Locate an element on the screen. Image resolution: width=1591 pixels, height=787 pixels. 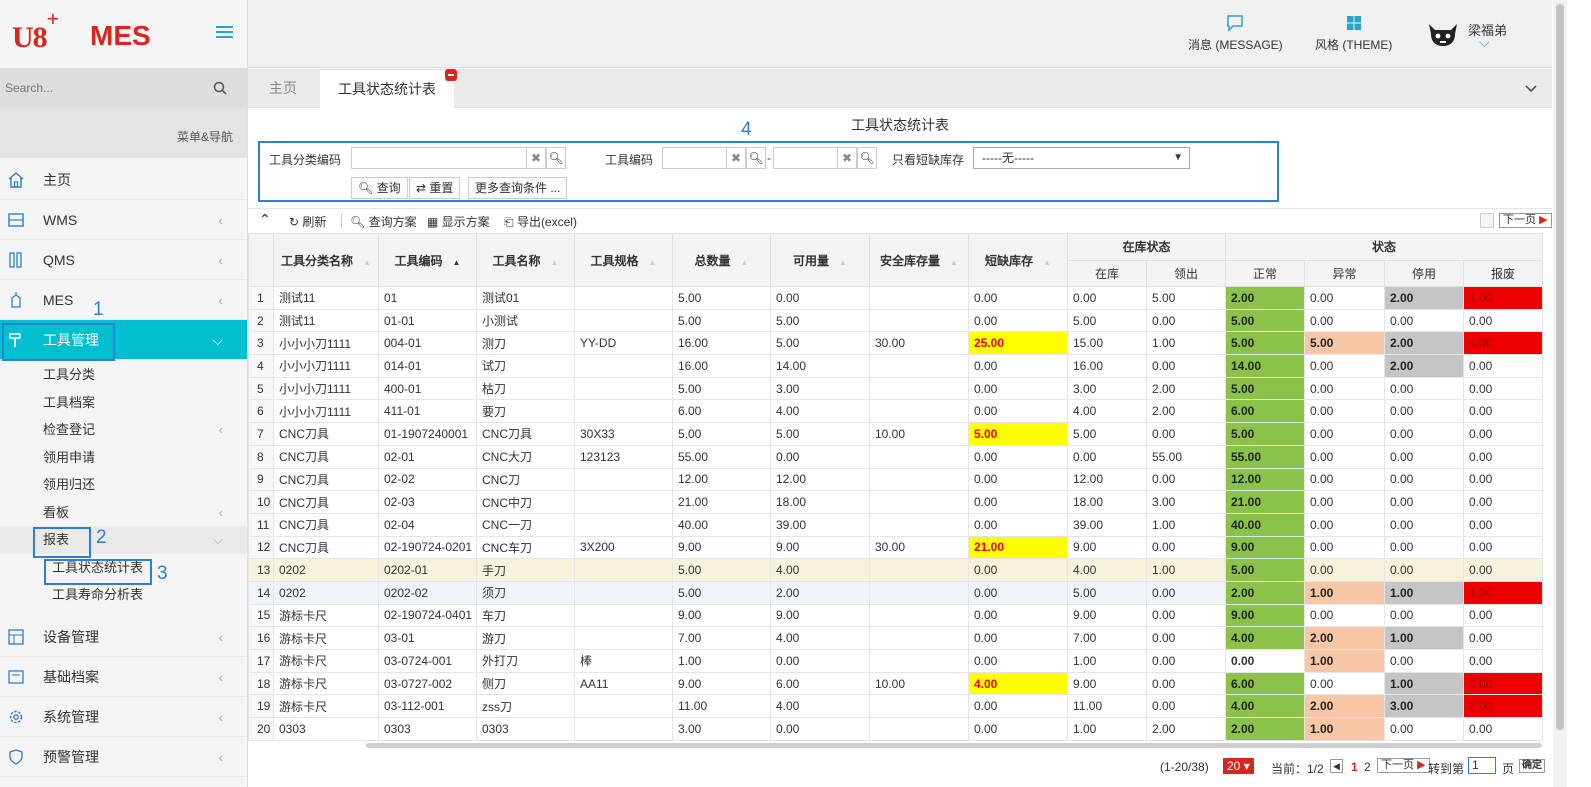
code-to-input is located at coordinates (805, 158).